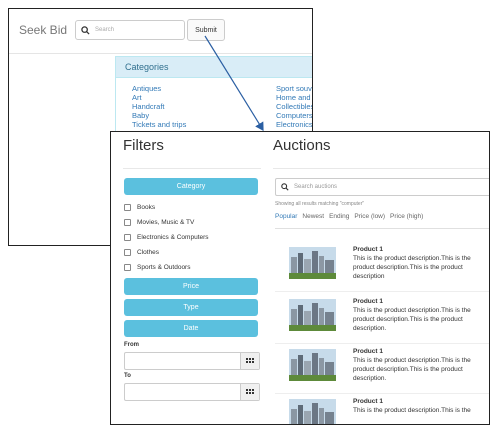 The height and width of the screenshot is (431, 502). I want to click on search-placeholder: Search, so click(105, 30).